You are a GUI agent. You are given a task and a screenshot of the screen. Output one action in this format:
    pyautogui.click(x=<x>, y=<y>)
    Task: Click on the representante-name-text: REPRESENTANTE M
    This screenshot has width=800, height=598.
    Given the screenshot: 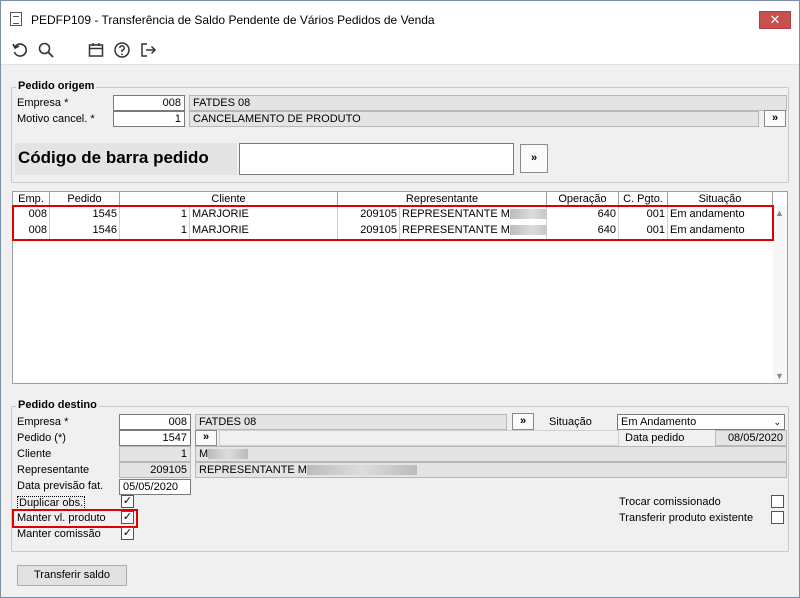 What is the action you would take?
    pyautogui.click(x=253, y=470)
    